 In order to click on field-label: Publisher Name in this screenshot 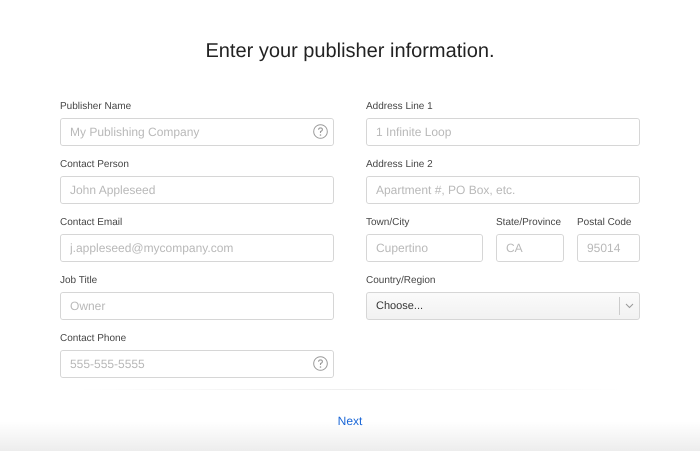, I will do `click(96, 107)`.